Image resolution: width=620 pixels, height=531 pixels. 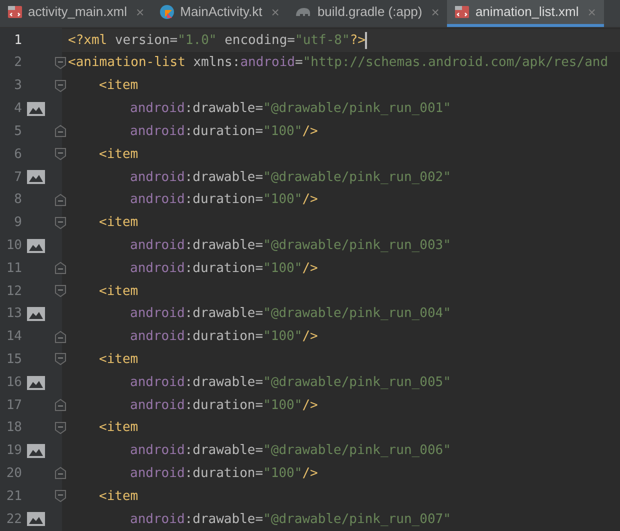 What do you see at coordinates (167, 12) in the screenshot?
I see `kotlin-file-icon` at bounding box center [167, 12].